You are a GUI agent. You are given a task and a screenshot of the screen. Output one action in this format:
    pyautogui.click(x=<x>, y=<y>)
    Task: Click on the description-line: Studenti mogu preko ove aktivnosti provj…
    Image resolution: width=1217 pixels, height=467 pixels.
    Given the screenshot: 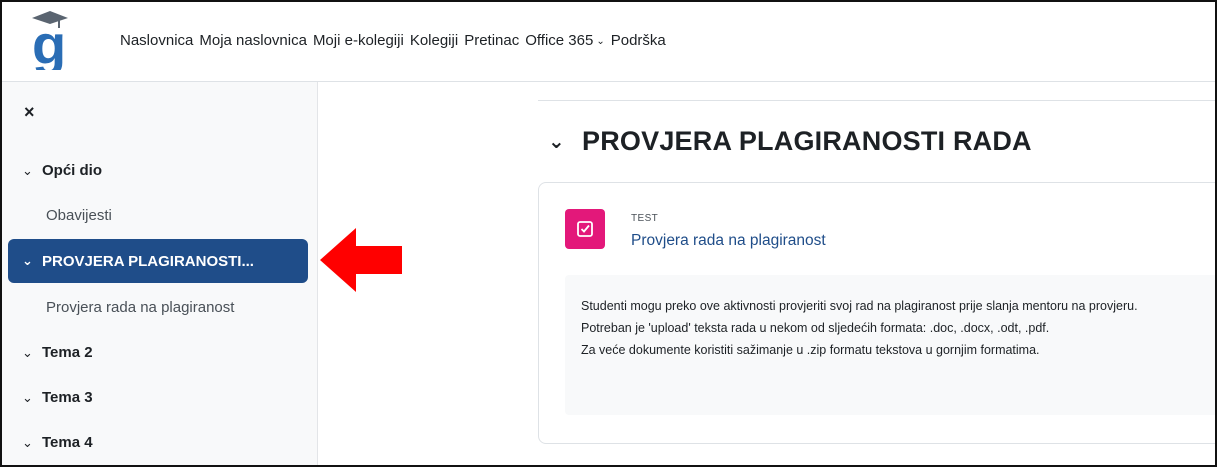 What is the action you would take?
    pyautogui.click(x=859, y=306)
    